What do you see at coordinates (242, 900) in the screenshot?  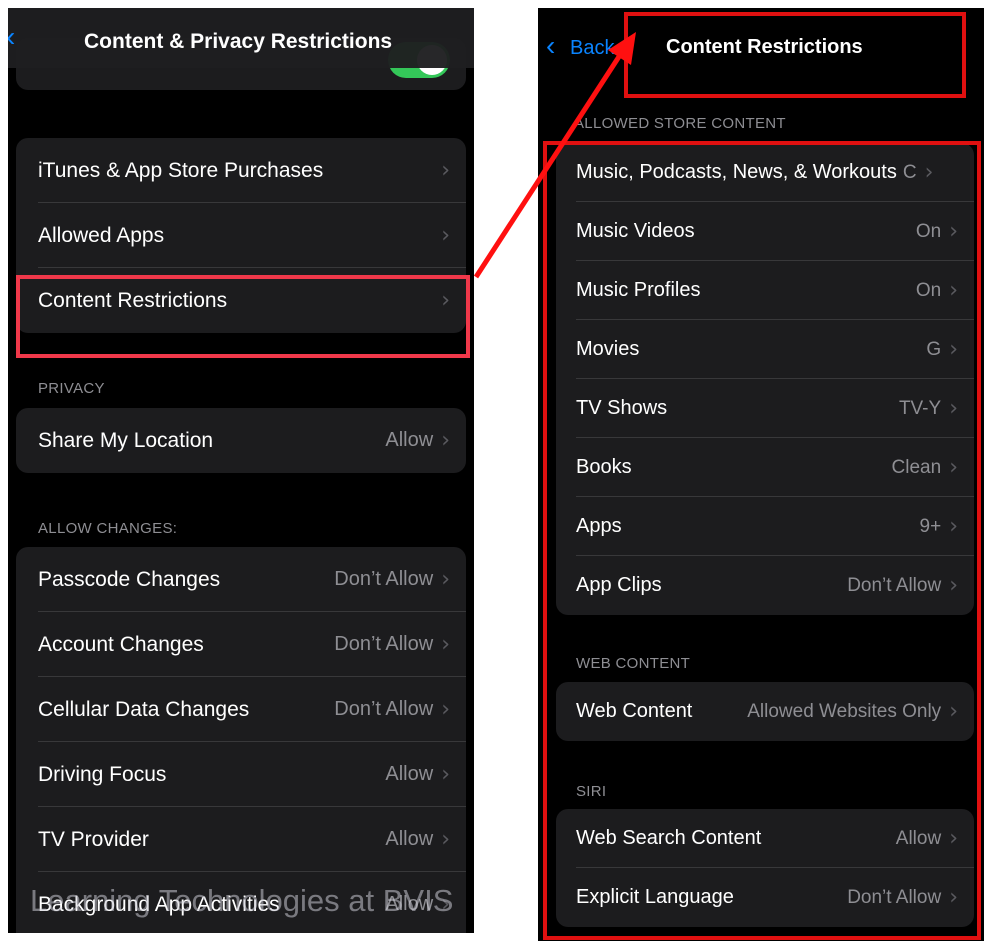 I see `watermark-text: Learning Technologies at BVIS` at bounding box center [242, 900].